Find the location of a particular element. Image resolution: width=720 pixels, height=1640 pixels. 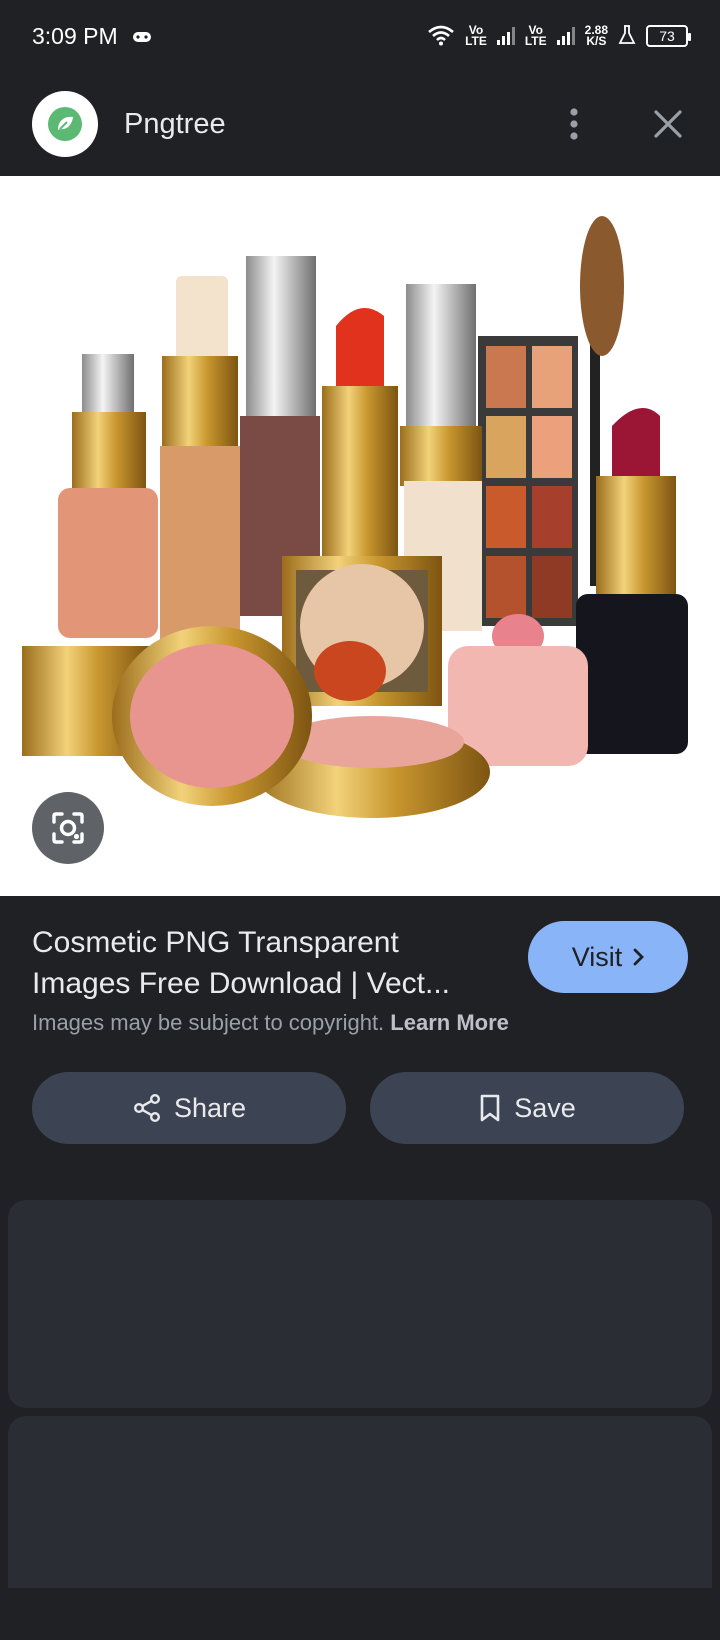

volte-label-1: Vo LTE is located at coordinates (476, 35).